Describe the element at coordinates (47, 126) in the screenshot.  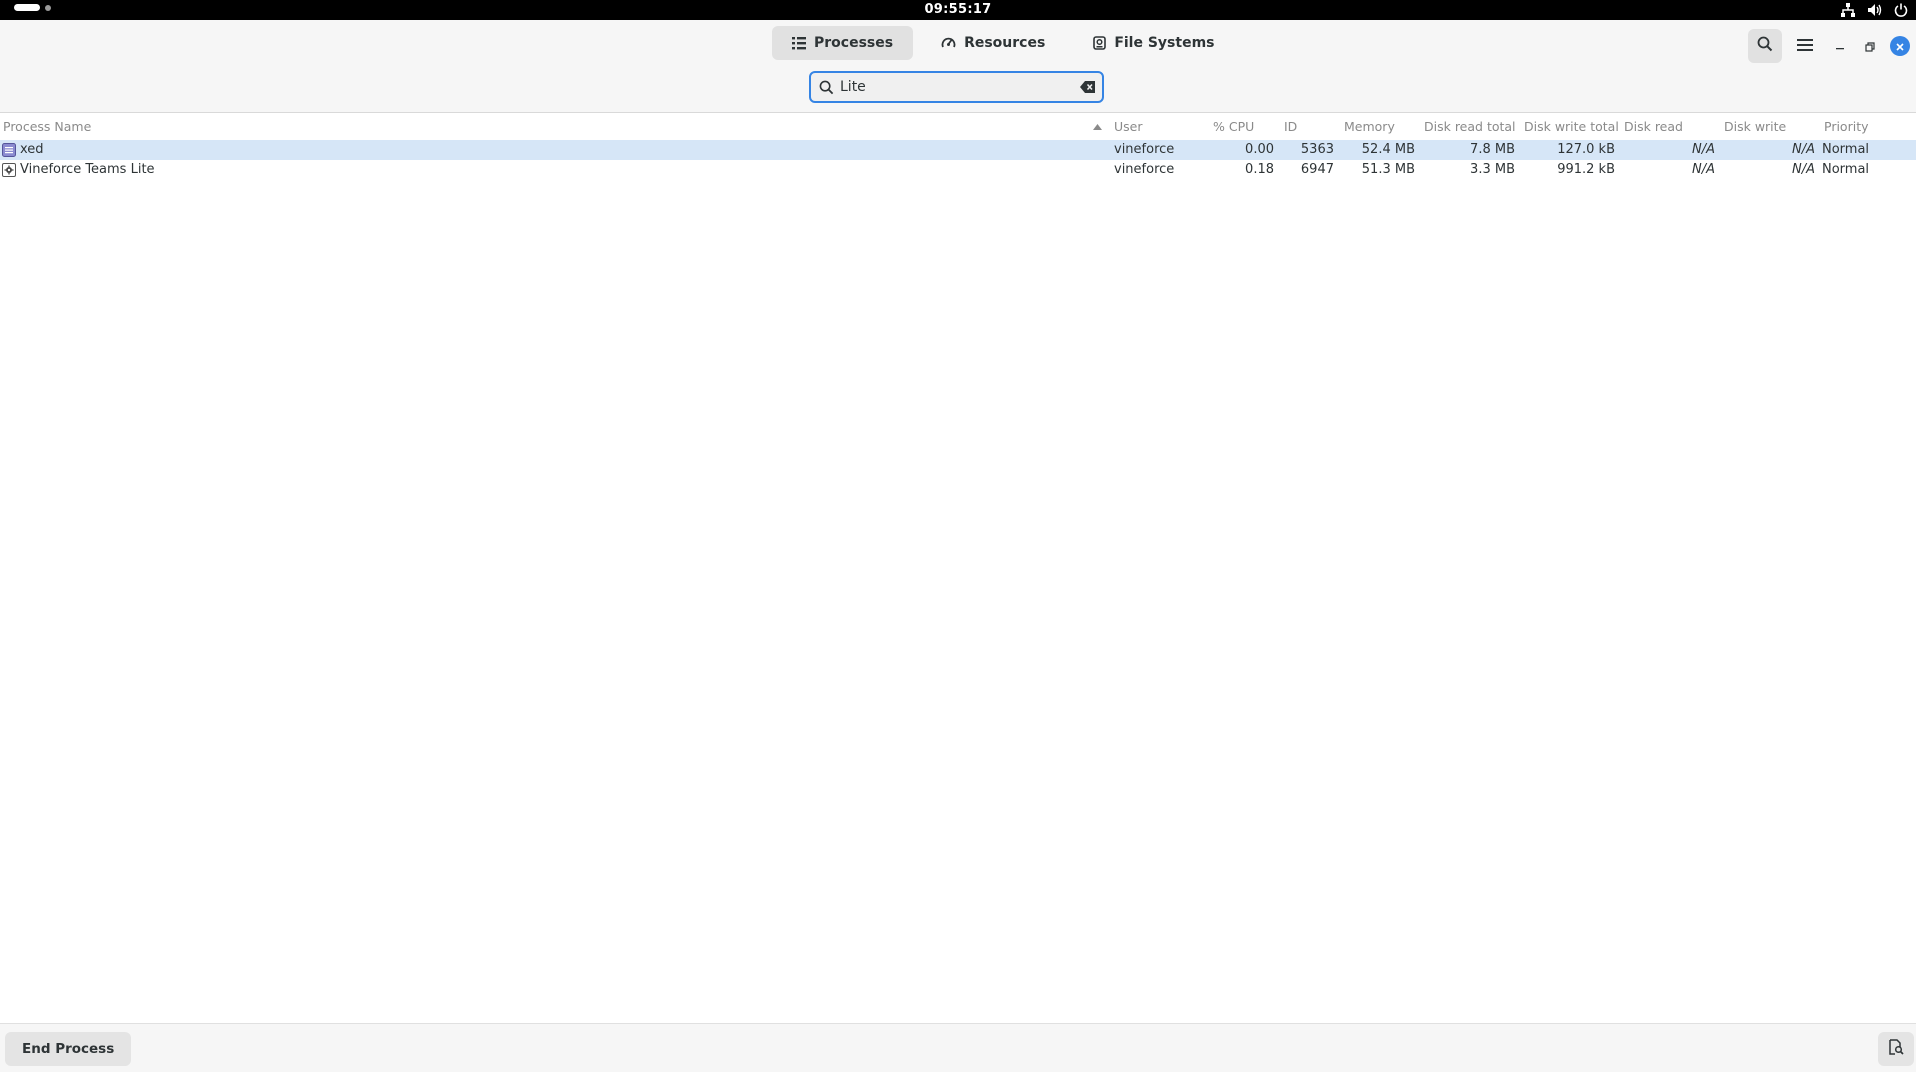
I see `column-header-process-name: Process Name` at that location.